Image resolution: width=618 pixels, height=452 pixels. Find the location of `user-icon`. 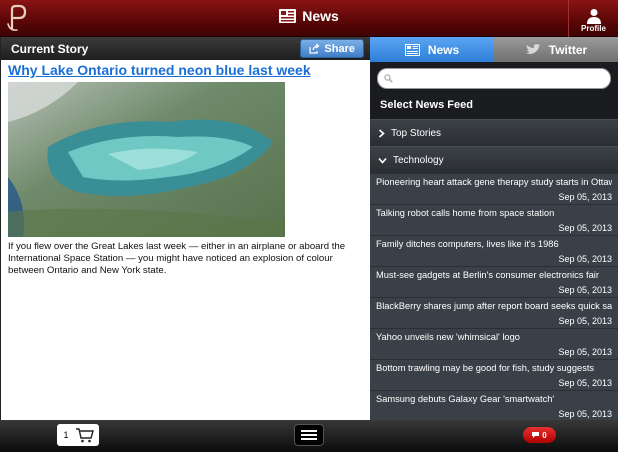

user-icon is located at coordinates (593, 16).